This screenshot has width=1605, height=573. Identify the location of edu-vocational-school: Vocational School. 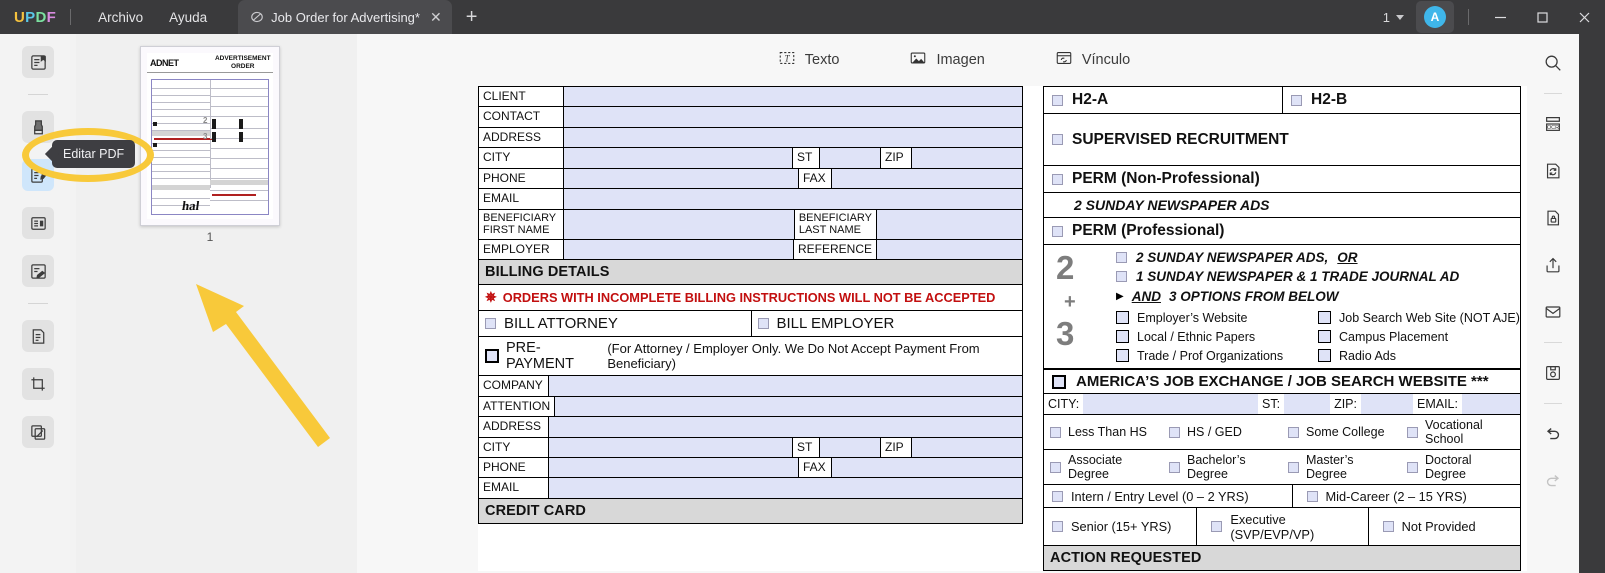
(1460, 432).